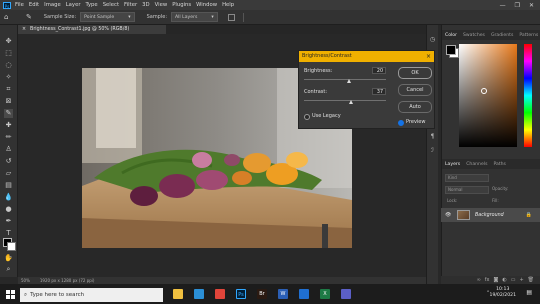 The height and width of the screenshot is (304, 540). What do you see at coordinates (11, 246) in the screenshot?
I see `background-color-swatch` at bounding box center [11, 246].